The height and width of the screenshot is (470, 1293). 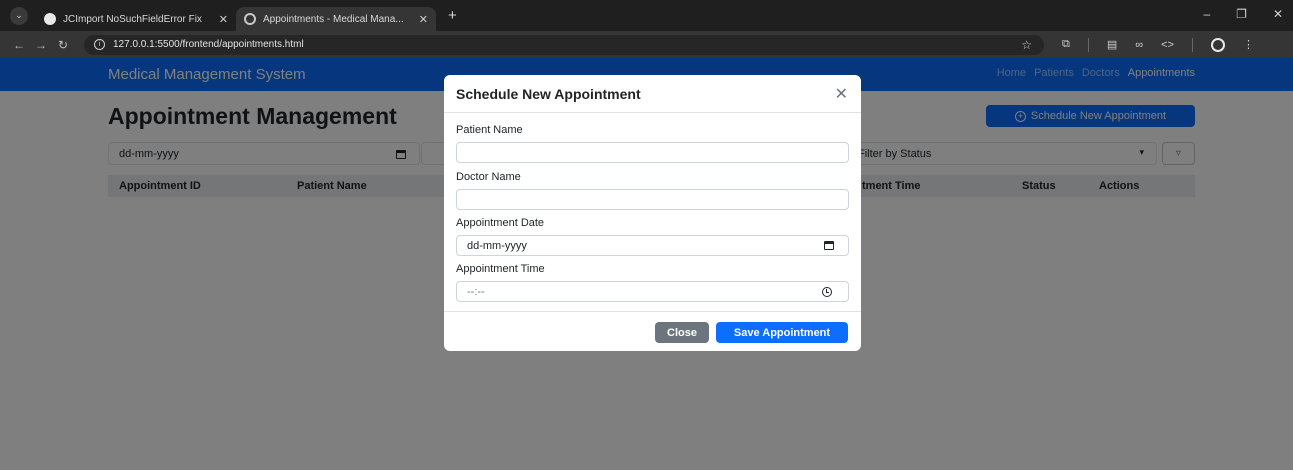 I want to click on modal-header: Schedule New Appointment ✕, so click(x=652, y=94).